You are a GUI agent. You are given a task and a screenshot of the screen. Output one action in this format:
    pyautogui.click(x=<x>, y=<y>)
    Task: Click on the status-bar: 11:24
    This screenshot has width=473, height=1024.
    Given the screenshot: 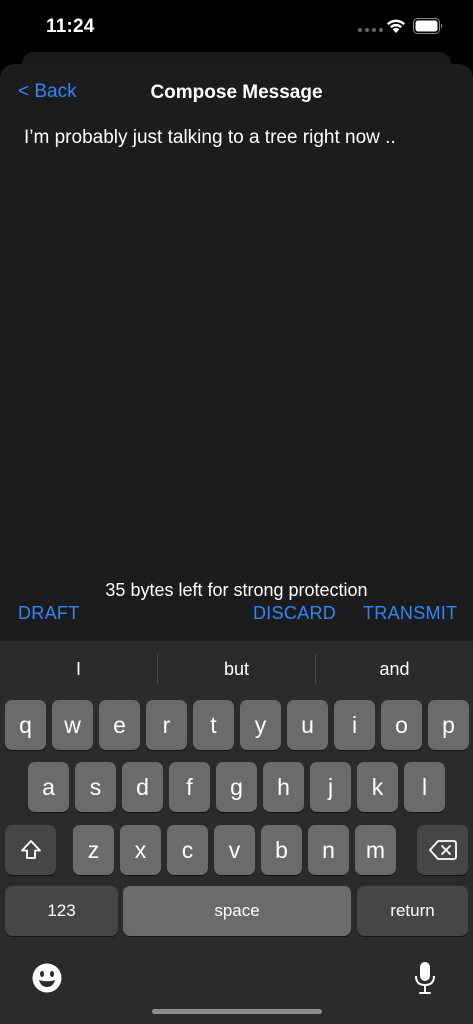 What is the action you would take?
    pyautogui.click(x=236, y=28)
    